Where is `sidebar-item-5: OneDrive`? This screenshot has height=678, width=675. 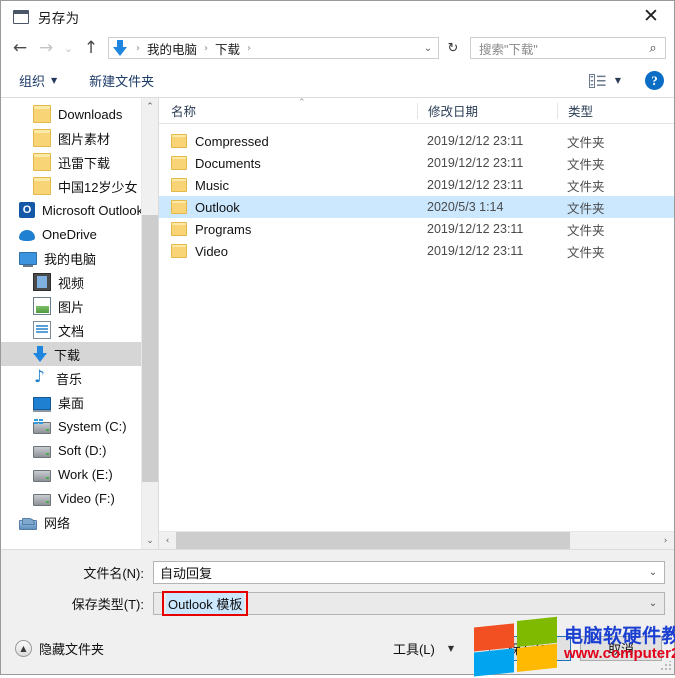 sidebar-item-5: OneDrive is located at coordinates (71, 234).